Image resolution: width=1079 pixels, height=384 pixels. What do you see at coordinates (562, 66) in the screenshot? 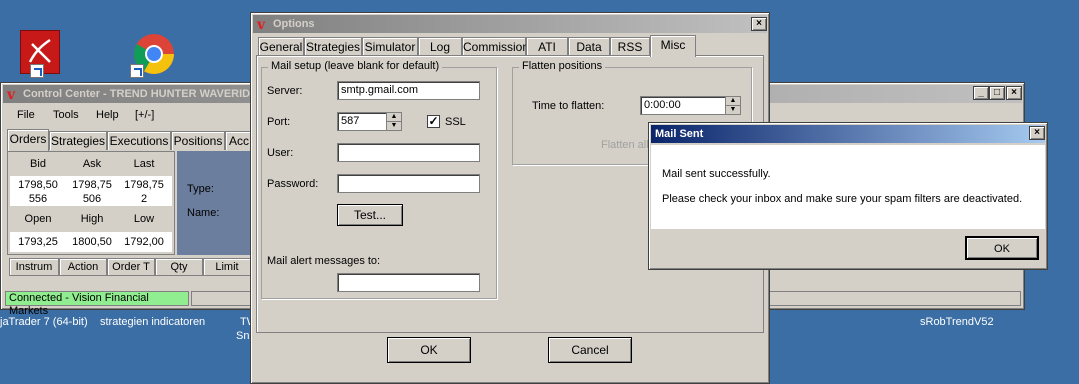
I see `flatten-title: Flatten positions` at bounding box center [562, 66].